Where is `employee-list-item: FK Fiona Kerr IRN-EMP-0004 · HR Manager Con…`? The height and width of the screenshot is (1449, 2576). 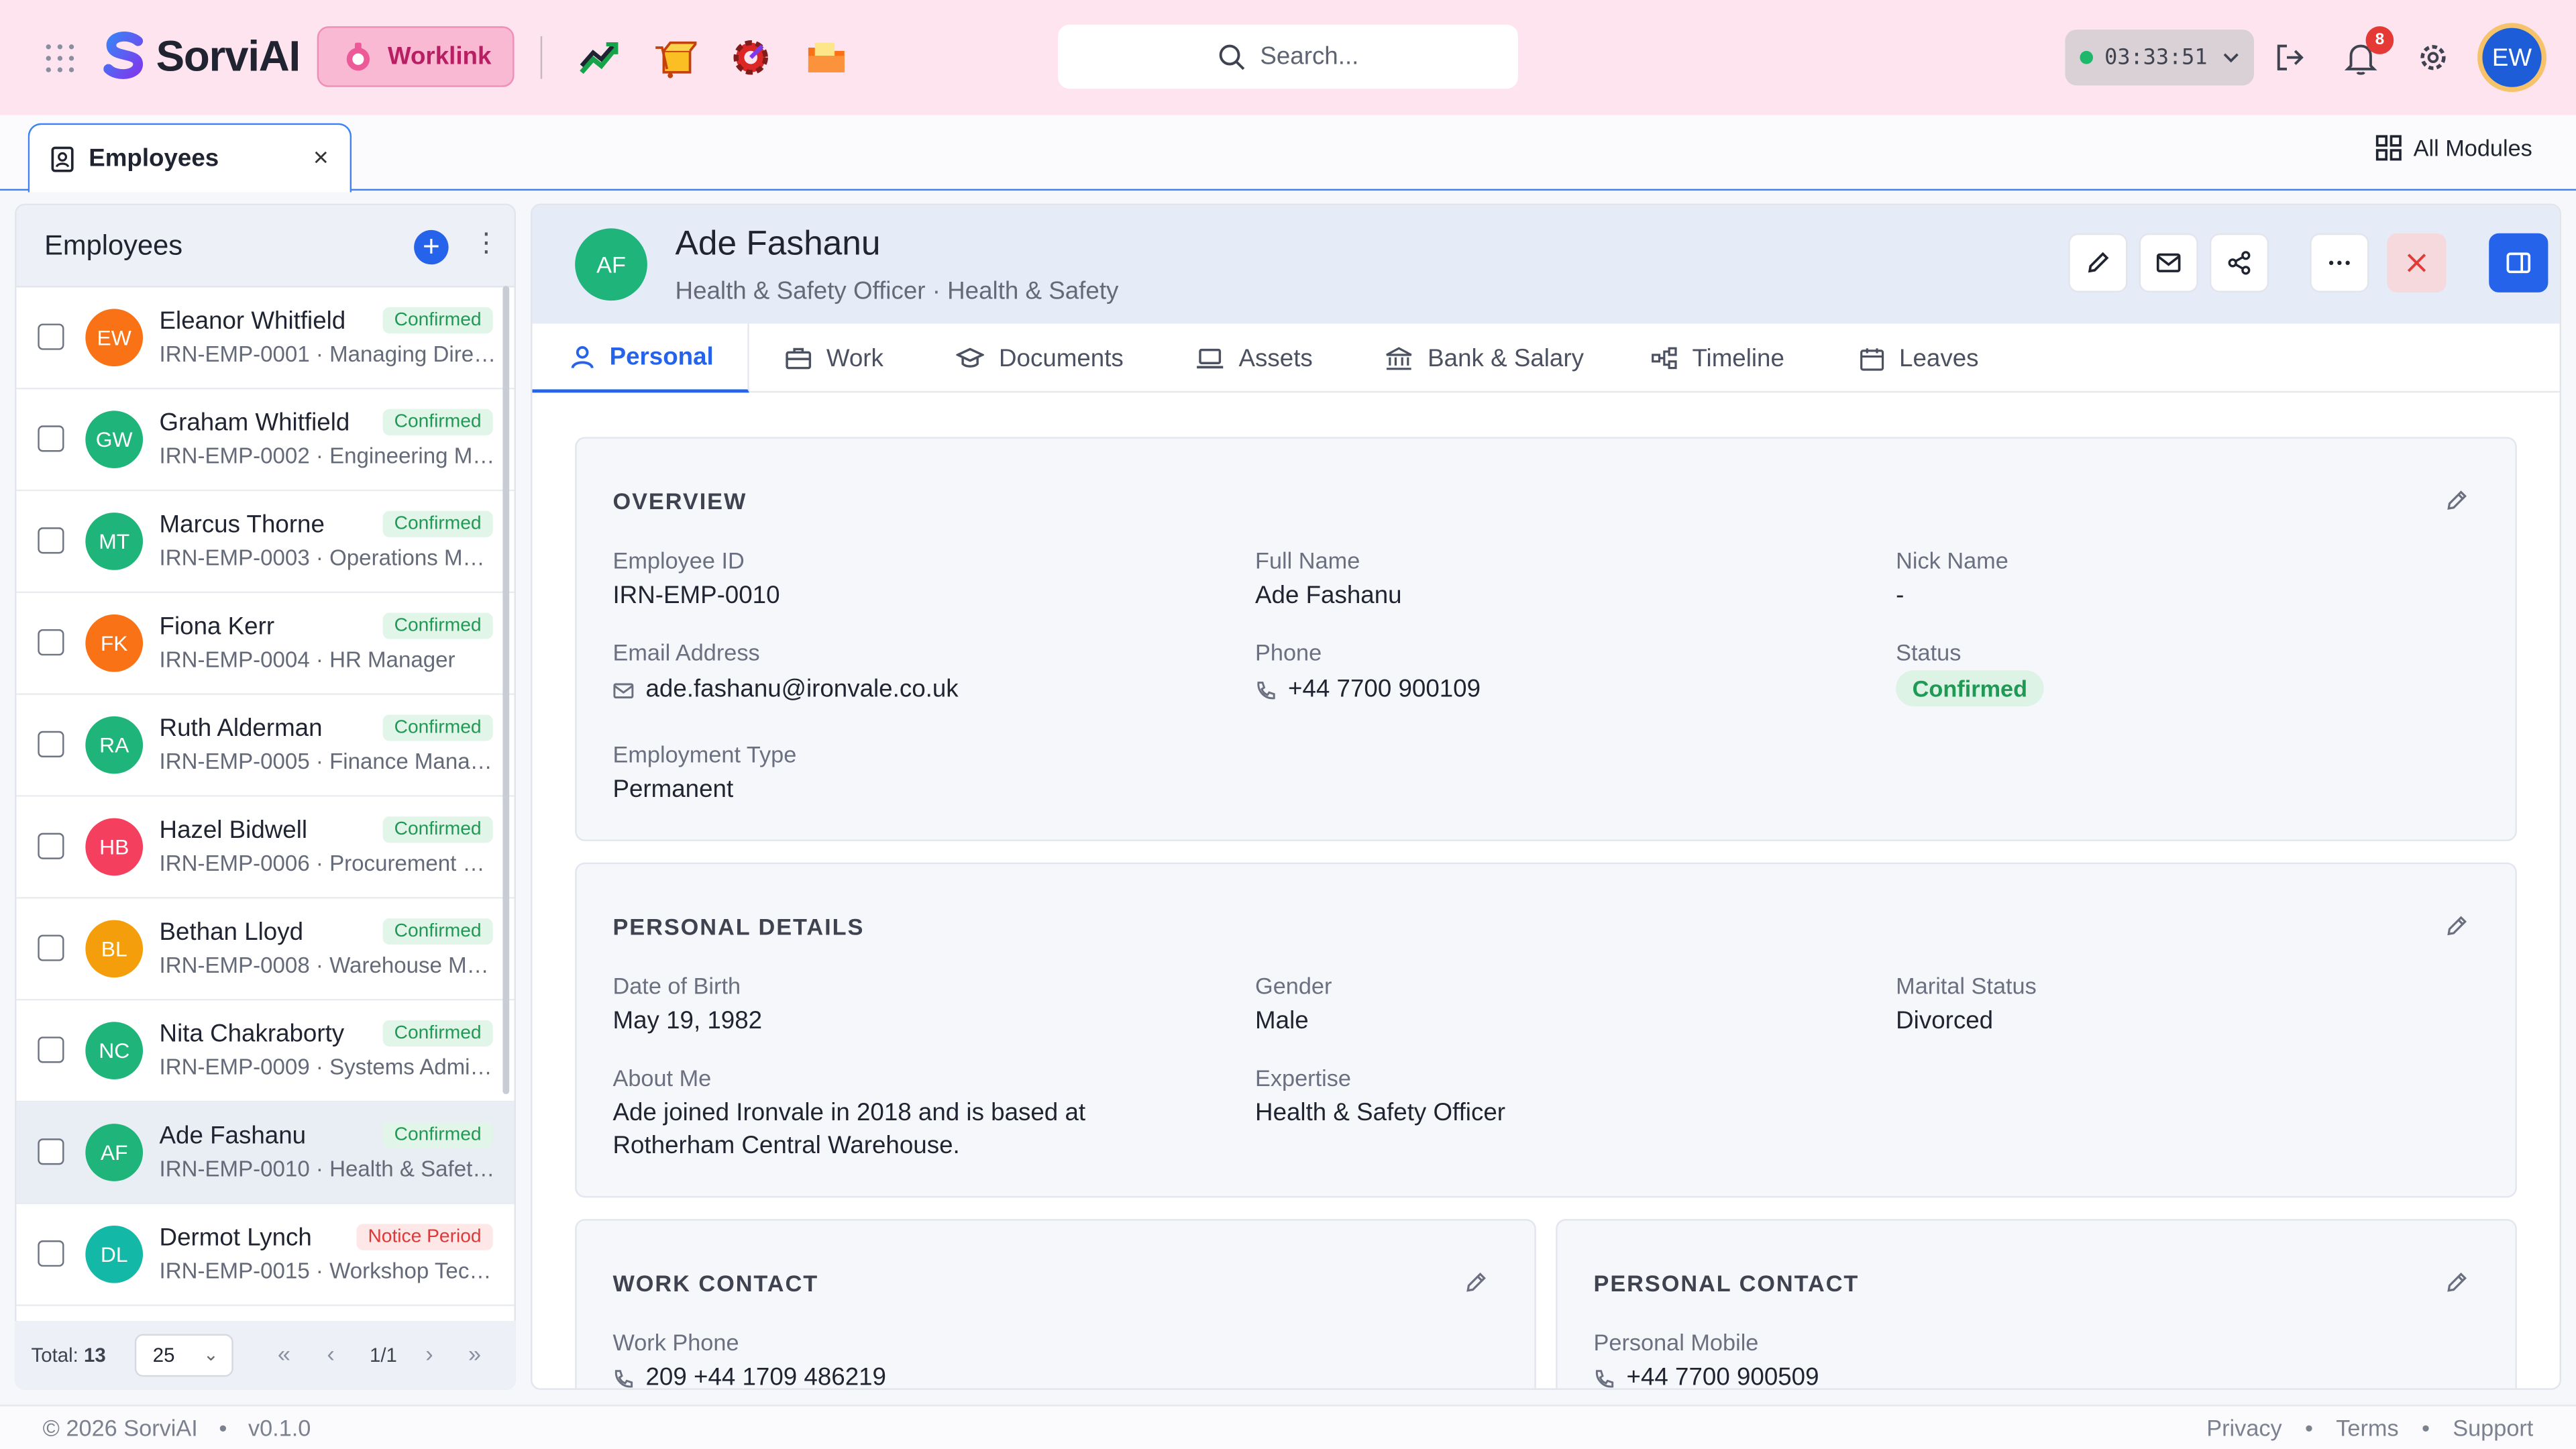
employee-list-item: FK Fiona Kerr IRN-EMP-0004 · HR Manager Con… is located at coordinates (265, 644).